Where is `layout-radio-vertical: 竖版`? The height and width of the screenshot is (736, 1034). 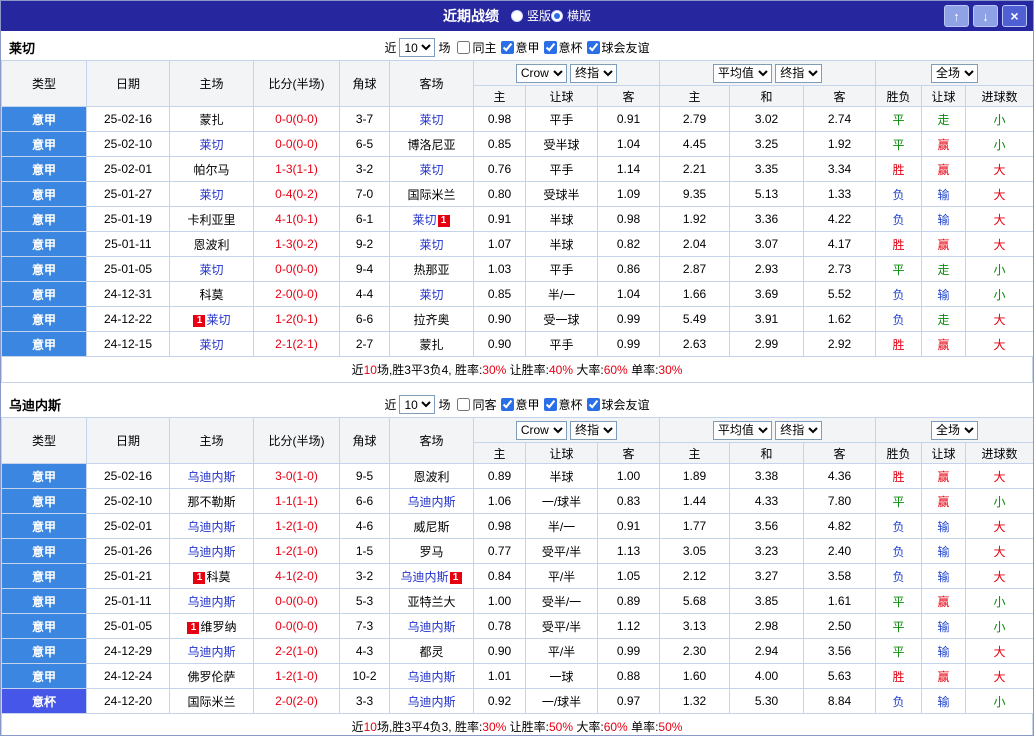 layout-radio-vertical: 竖版 is located at coordinates (530, 15).